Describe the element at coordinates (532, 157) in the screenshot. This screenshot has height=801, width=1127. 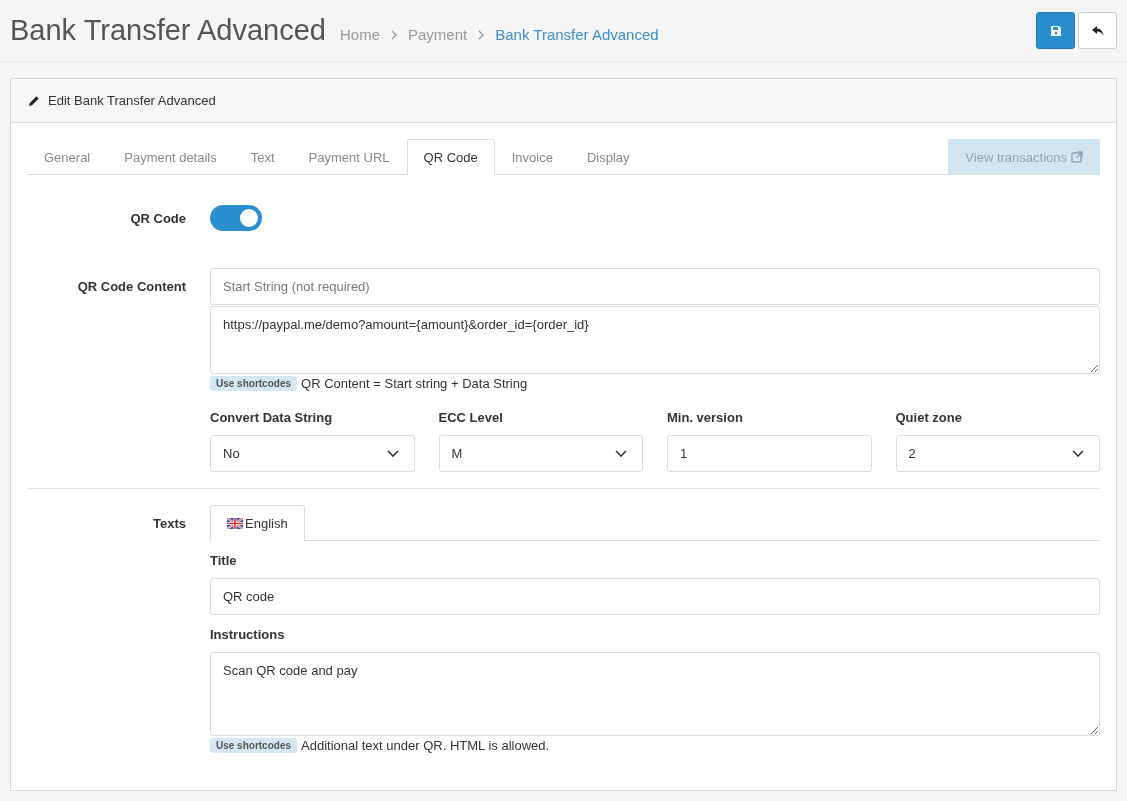
I see `tab: Invoice` at that location.